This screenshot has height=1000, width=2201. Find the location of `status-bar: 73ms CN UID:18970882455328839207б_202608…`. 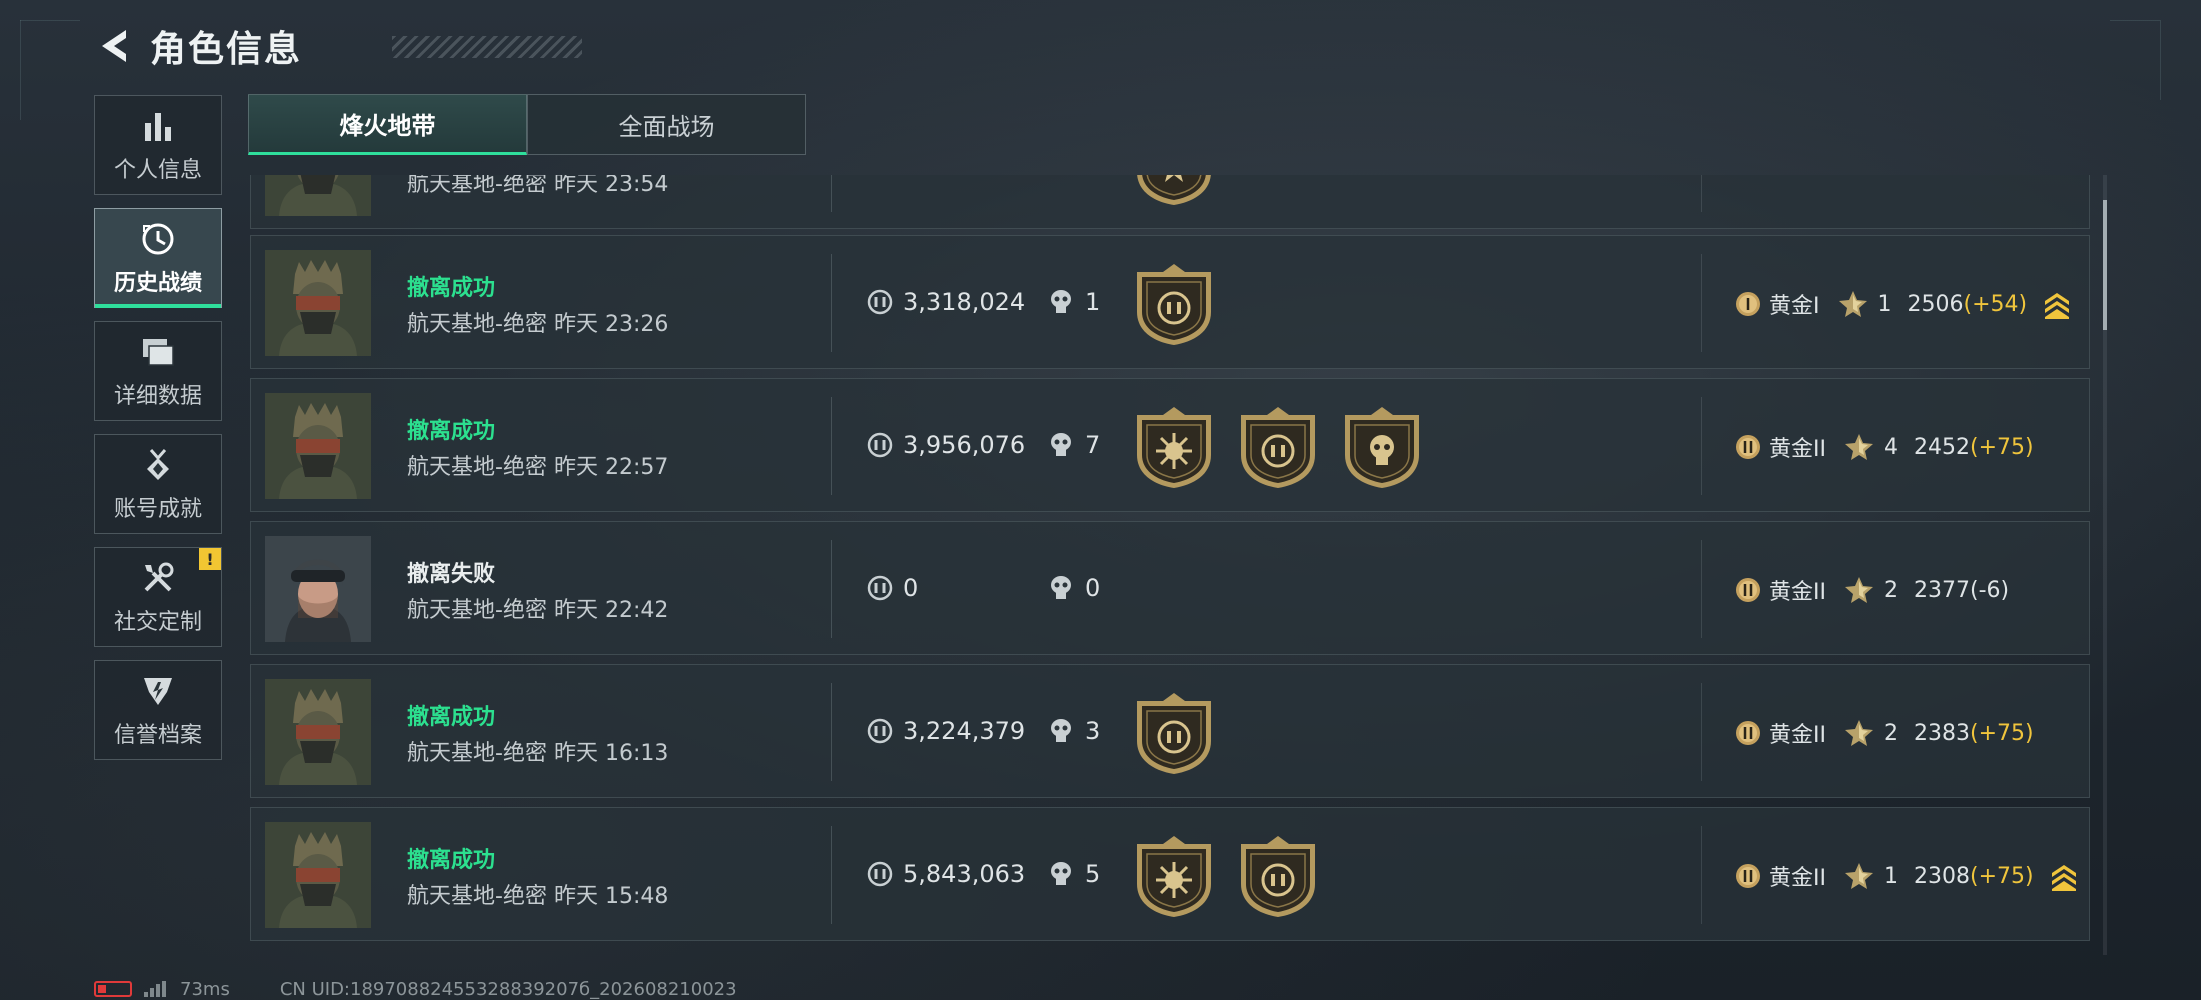

status-bar: 73ms CN UID:18970882455328839207б_202608… is located at coordinates (415, 989).